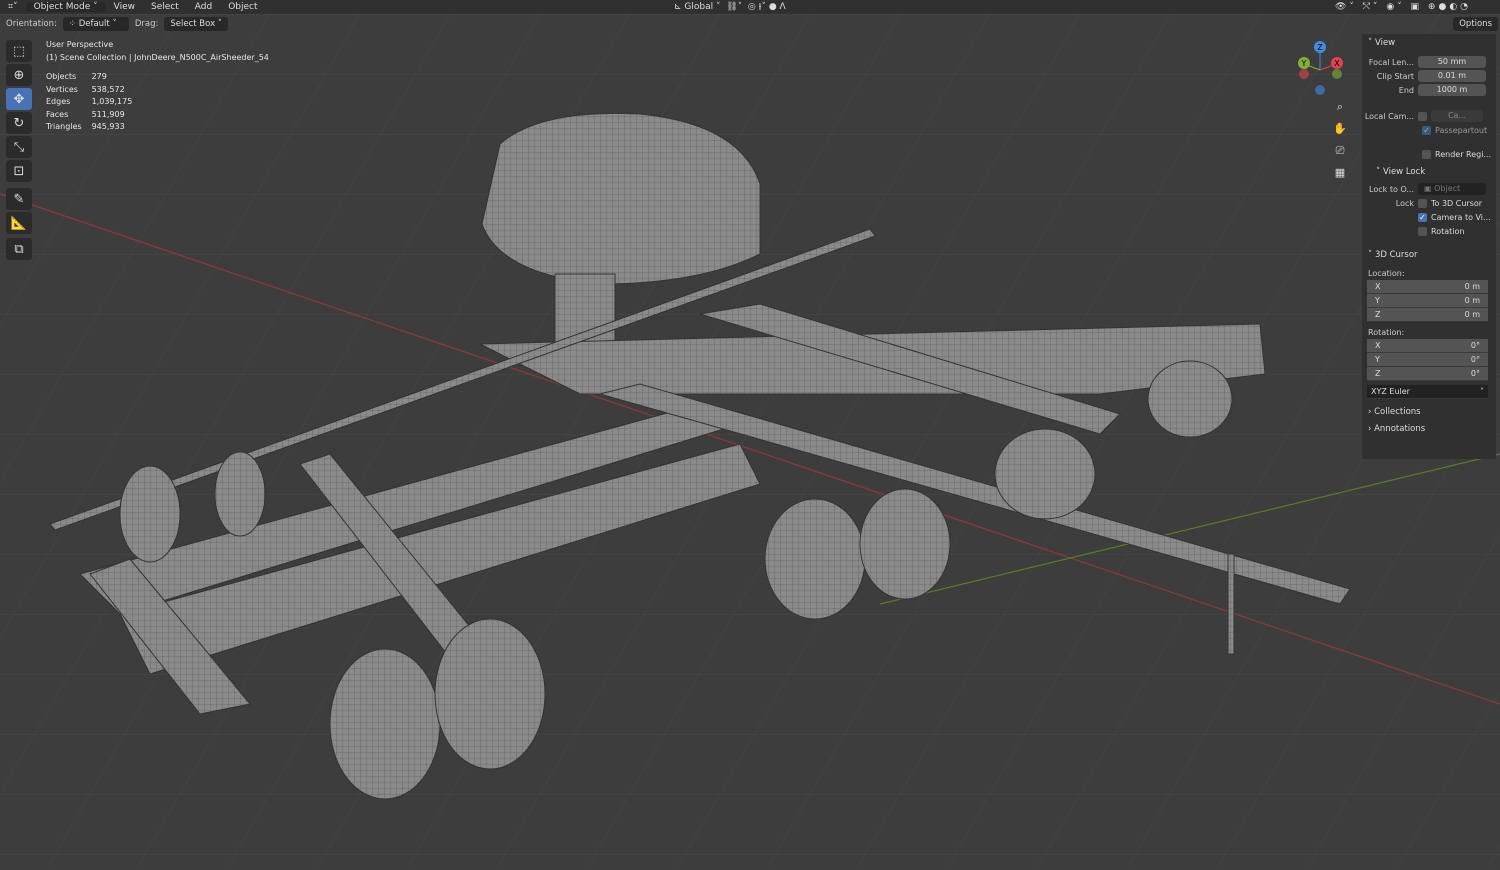  I want to click on drag-label: Drag:, so click(146, 24).